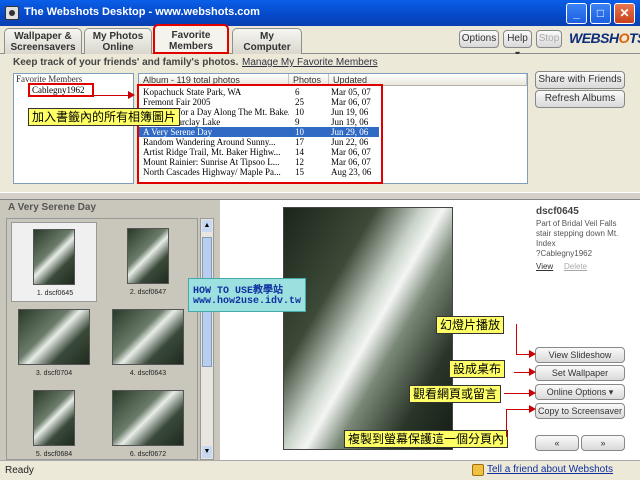 The height and width of the screenshot is (480, 640). I want to click on members-list: Favorite Members Cablegny1962, so click(73, 128).